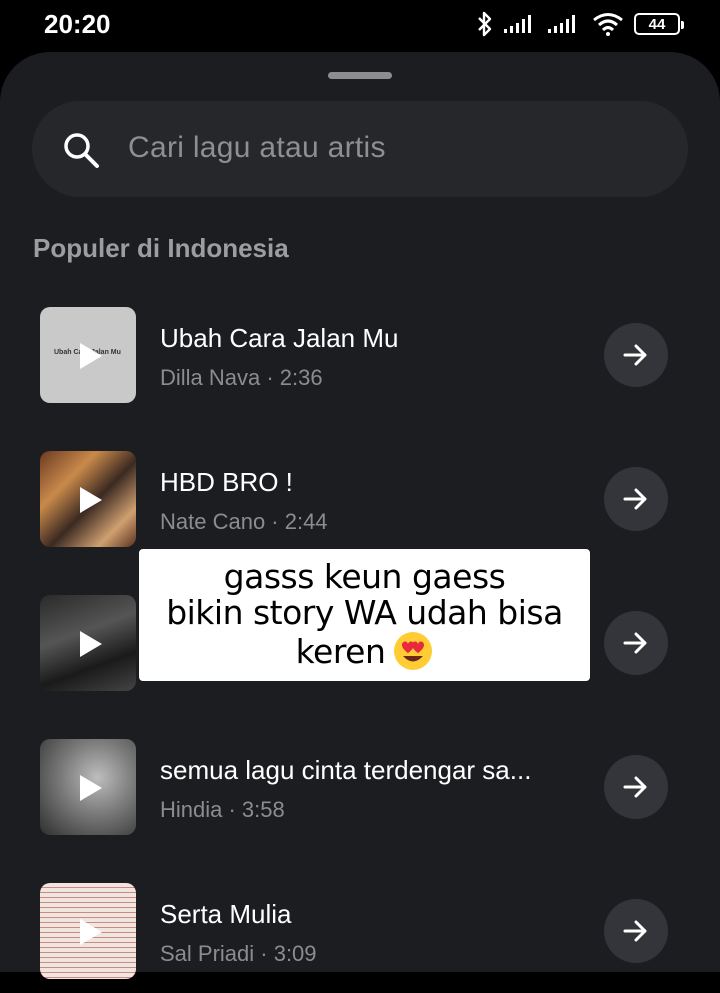  Describe the element at coordinates (364, 576) in the screenshot. I see `caption-line-1: gasss keun gaess` at that location.